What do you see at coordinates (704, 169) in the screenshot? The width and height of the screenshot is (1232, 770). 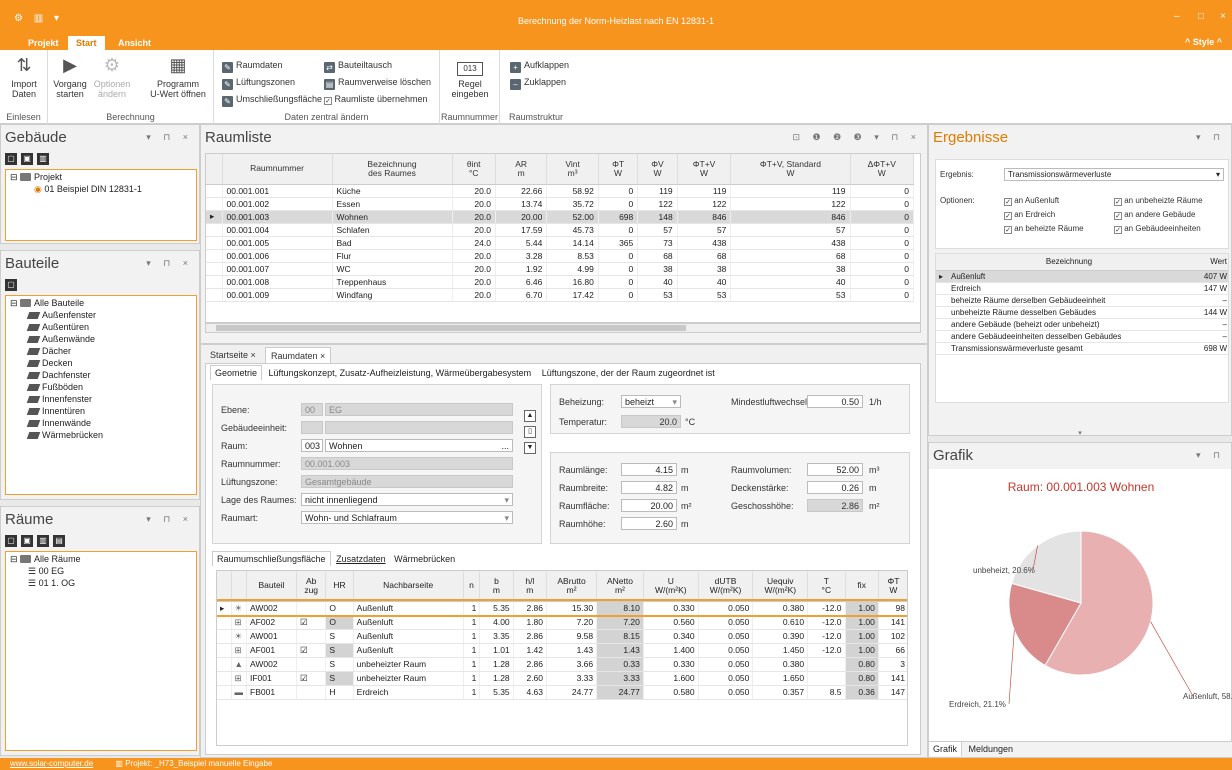 I see `col-header: ΦT+V W` at bounding box center [704, 169].